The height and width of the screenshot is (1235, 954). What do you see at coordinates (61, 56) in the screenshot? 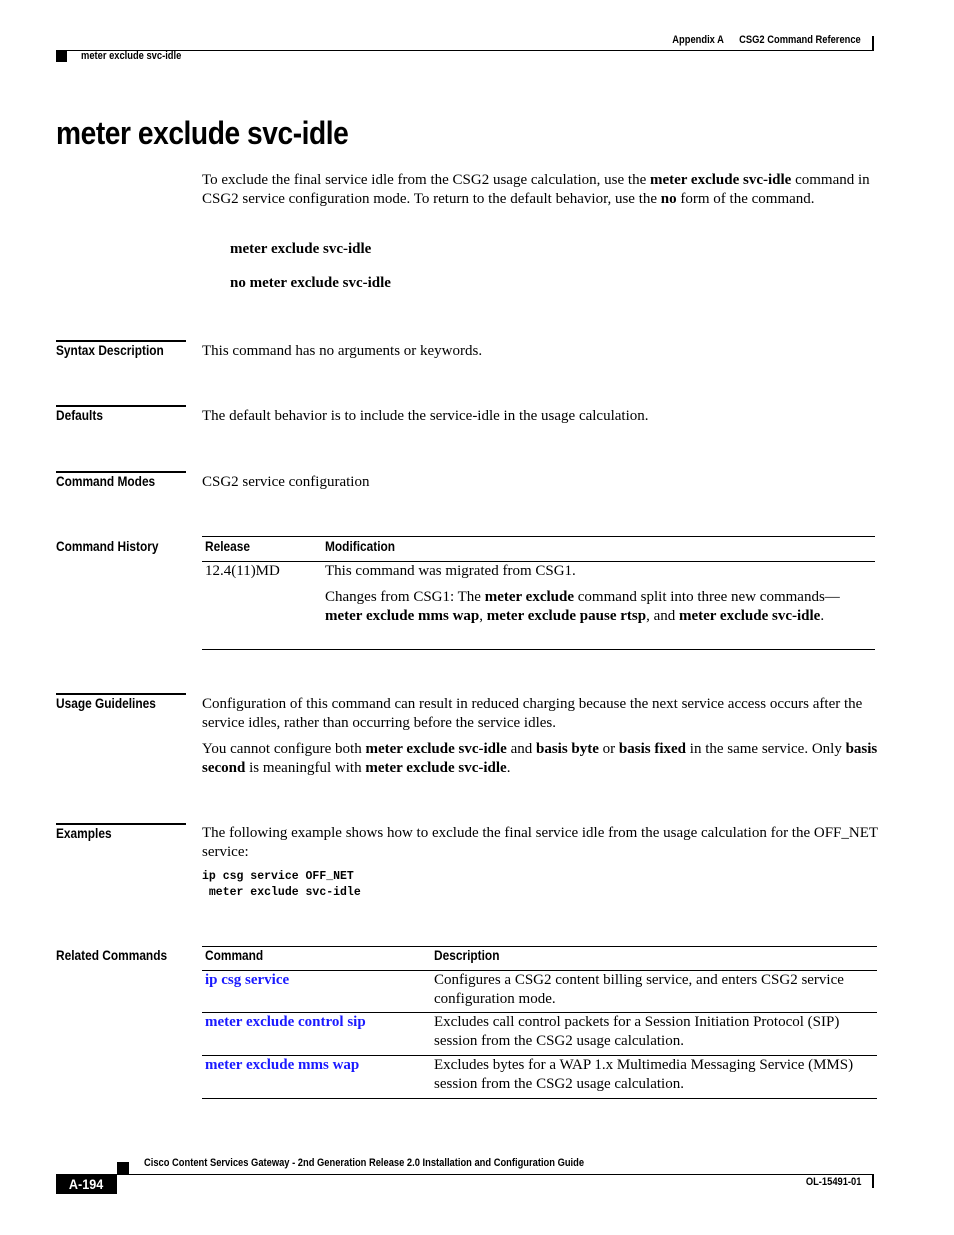
I see `header-marker-block` at bounding box center [61, 56].